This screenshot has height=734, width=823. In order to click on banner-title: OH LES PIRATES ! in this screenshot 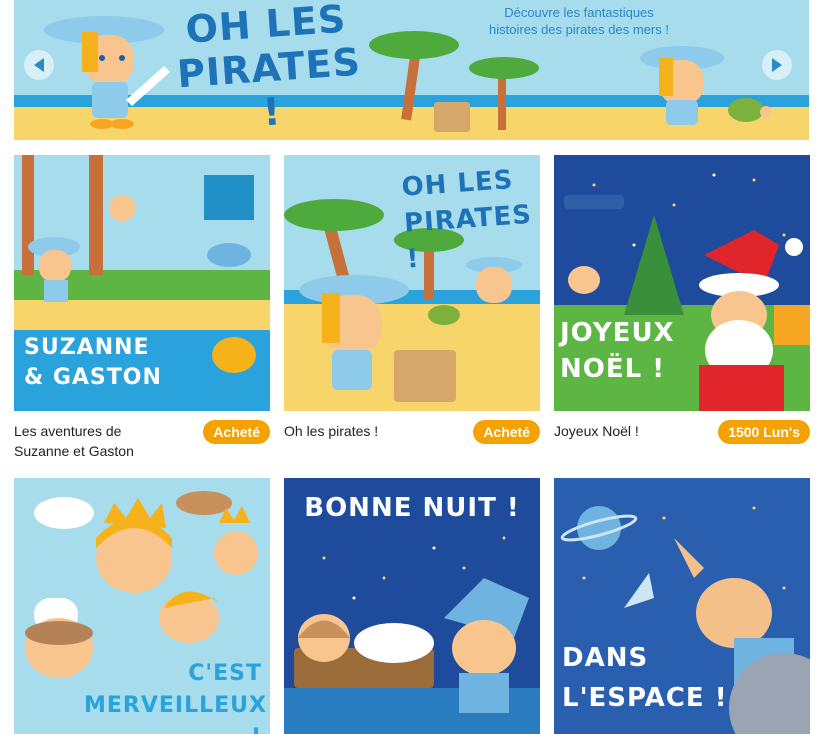, I will do `click(269, 67)`.